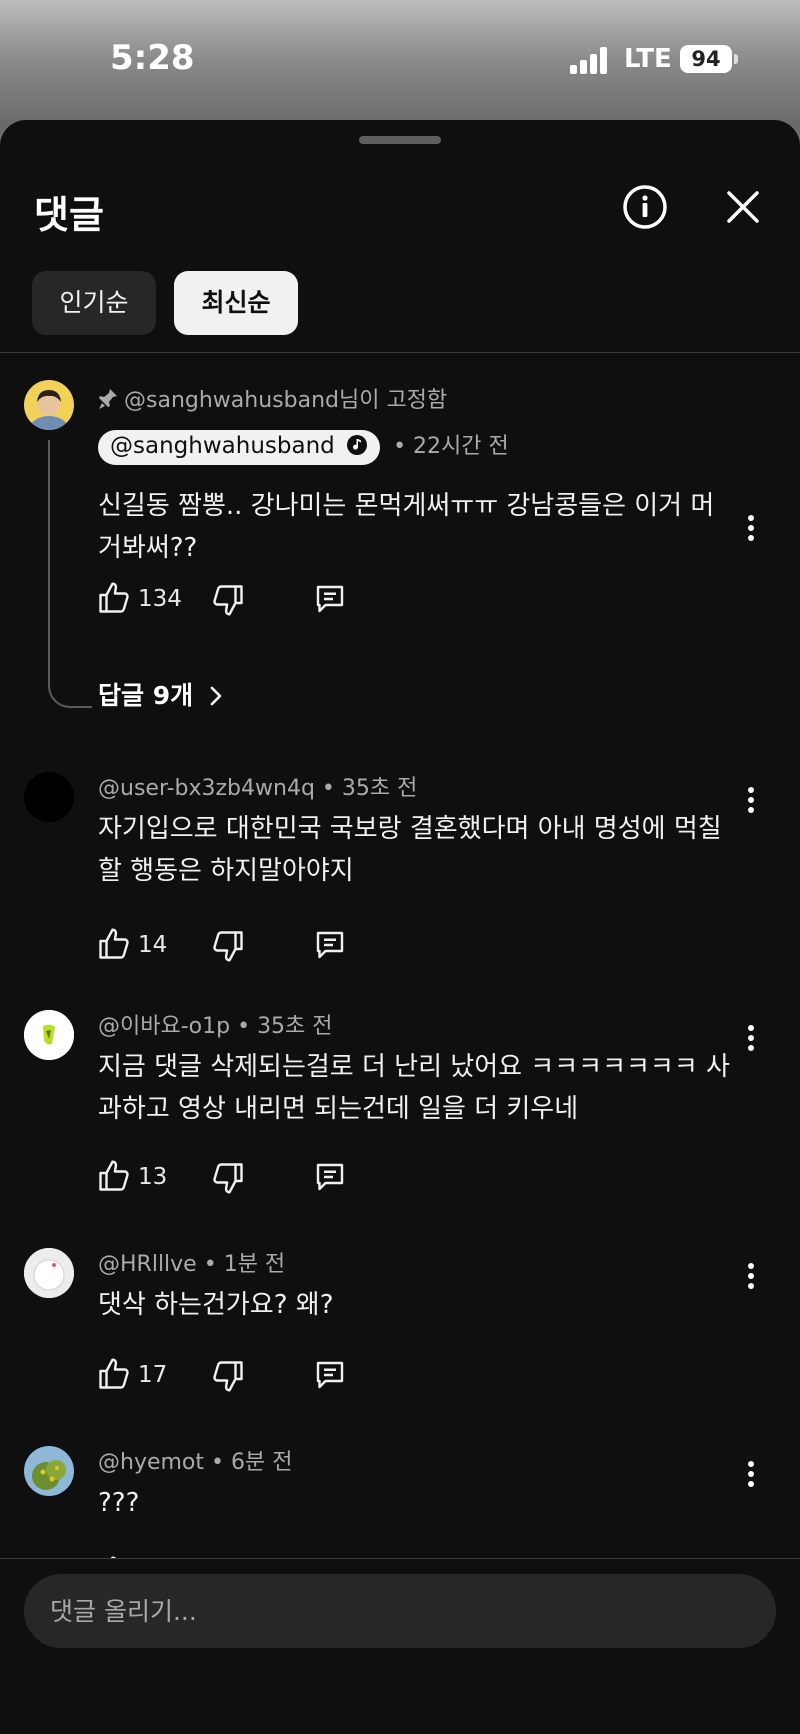 This screenshot has width=800, height=1734. What do you see at coordinates (206, 788) in the screenshot?
I see `comment-author: @user-bx3zb4wn4q` at bounding box center [206, 788].